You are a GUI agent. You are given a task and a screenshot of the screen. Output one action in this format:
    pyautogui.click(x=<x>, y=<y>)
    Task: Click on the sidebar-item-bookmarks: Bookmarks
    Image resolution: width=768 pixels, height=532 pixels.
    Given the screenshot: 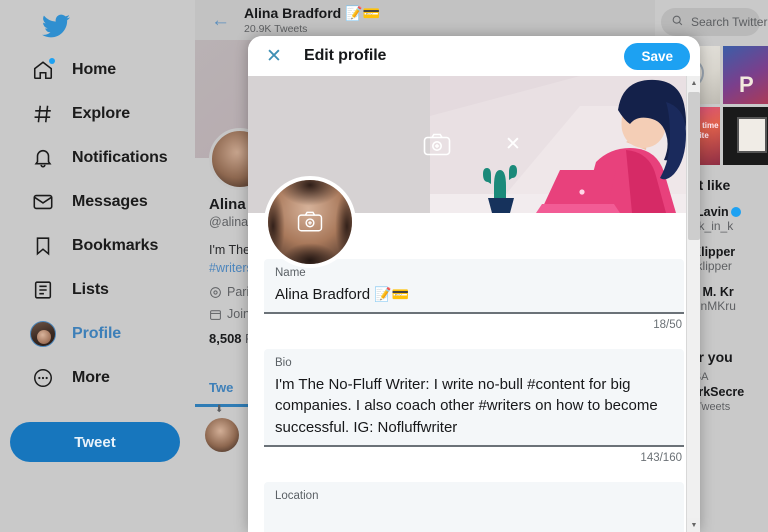 What is the action you would take?
    pyautogui.click(x=97, y=246)
    